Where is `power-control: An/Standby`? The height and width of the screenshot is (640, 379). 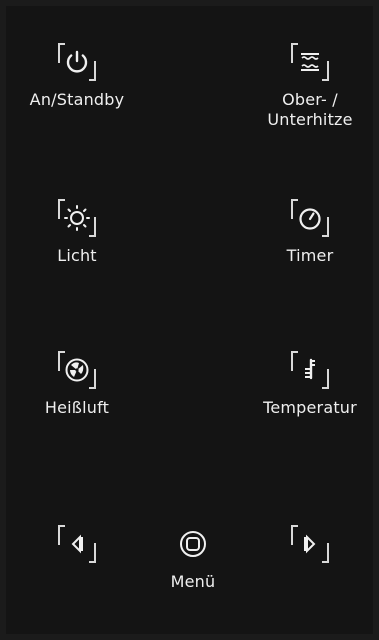 power-control: An/Standby is located at coordinates (77, 98).